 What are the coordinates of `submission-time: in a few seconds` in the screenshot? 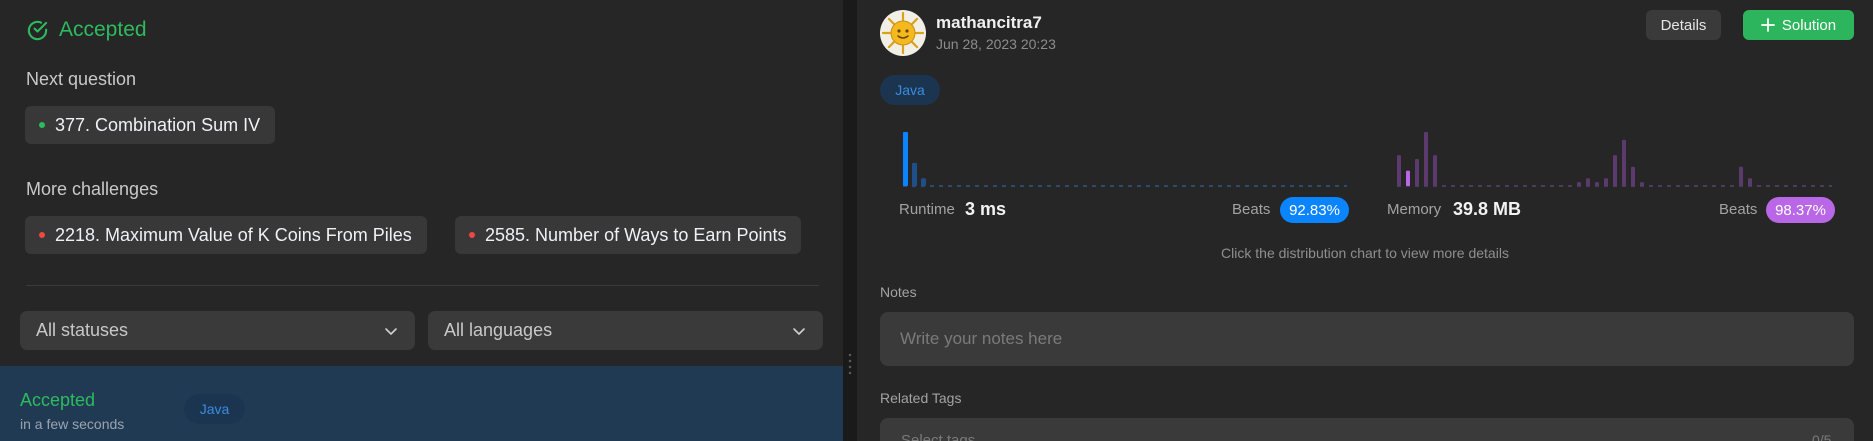 It's located at (72, 424).